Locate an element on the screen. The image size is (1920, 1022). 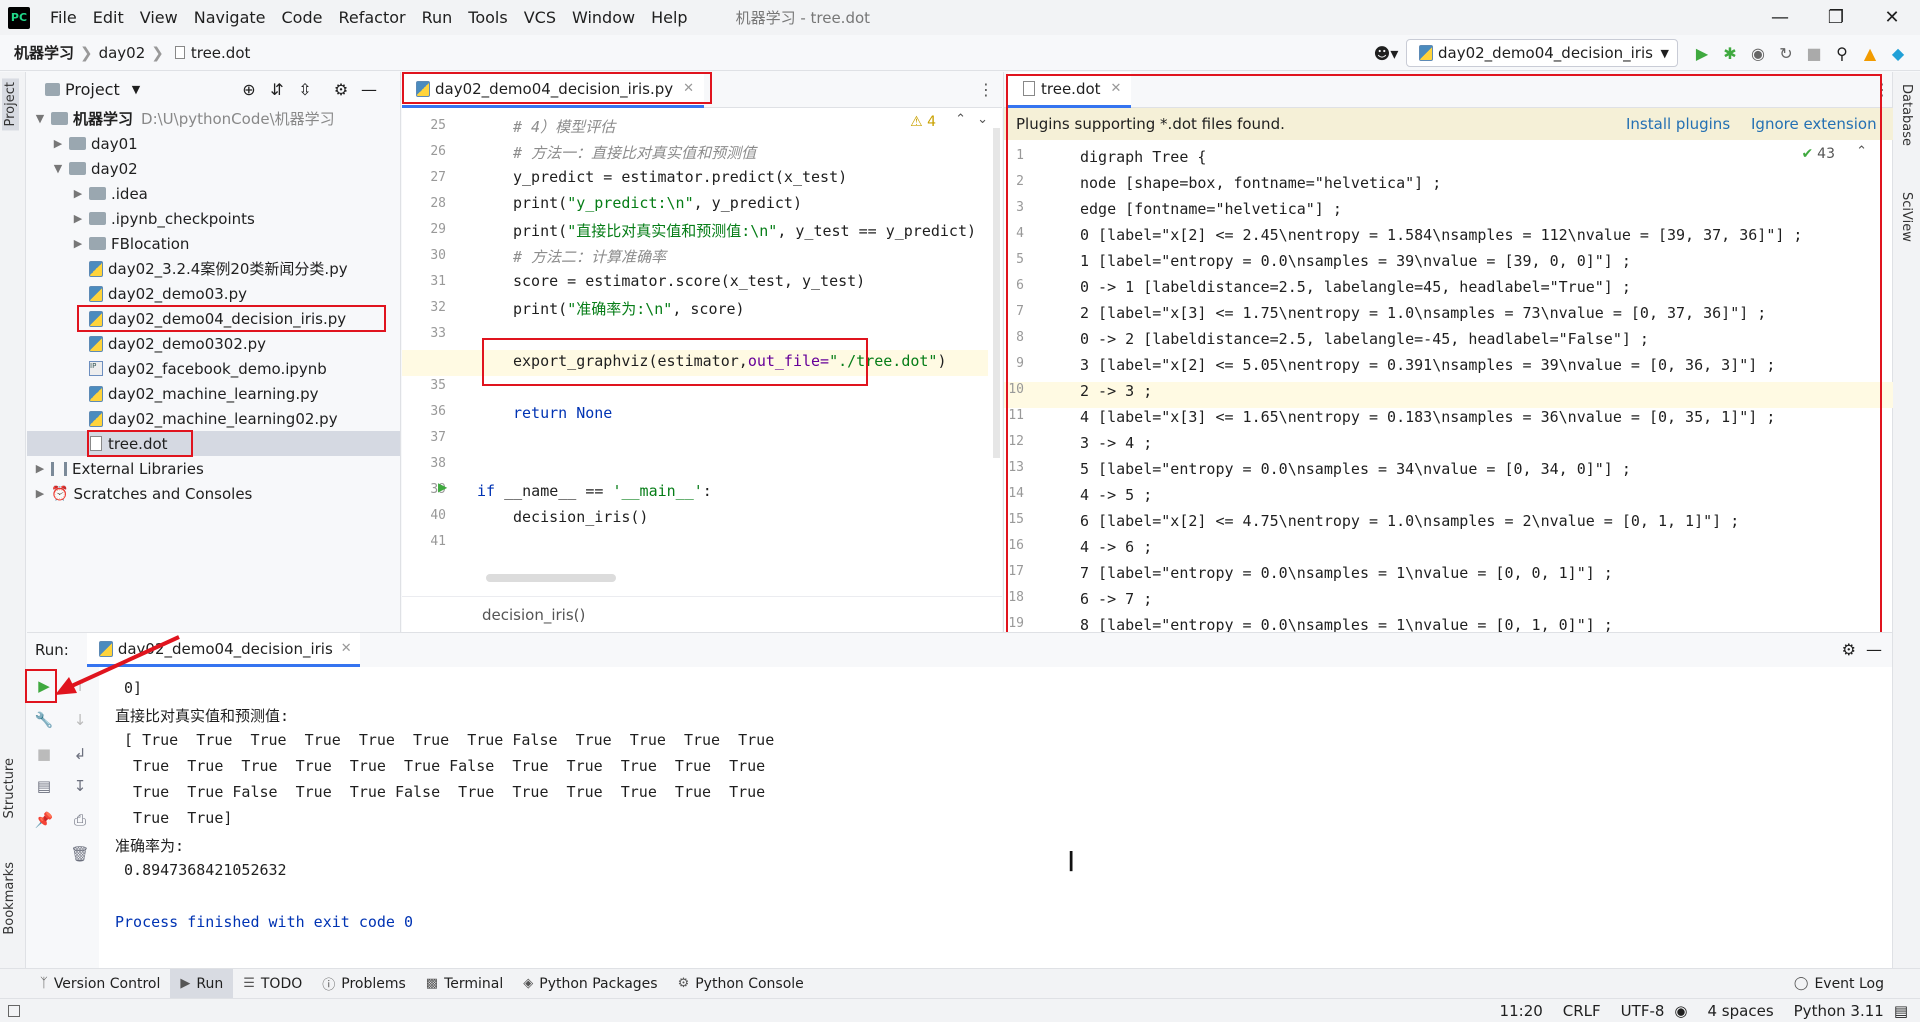
print-icon: ⎙ is located at coordinates (80, 820).